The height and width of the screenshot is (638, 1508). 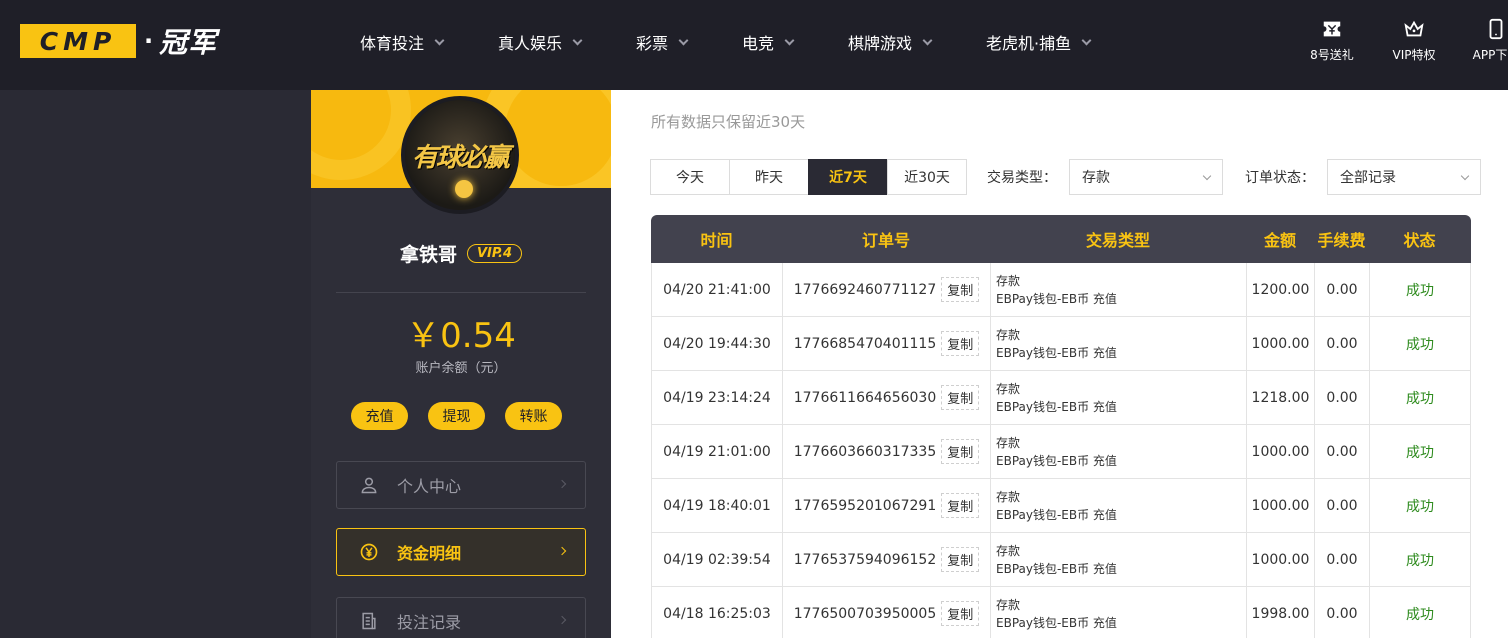 What do you see at coordinates (464, 189) in the screenshot?
I see `ball-icon` at bounding box center [464, 189].